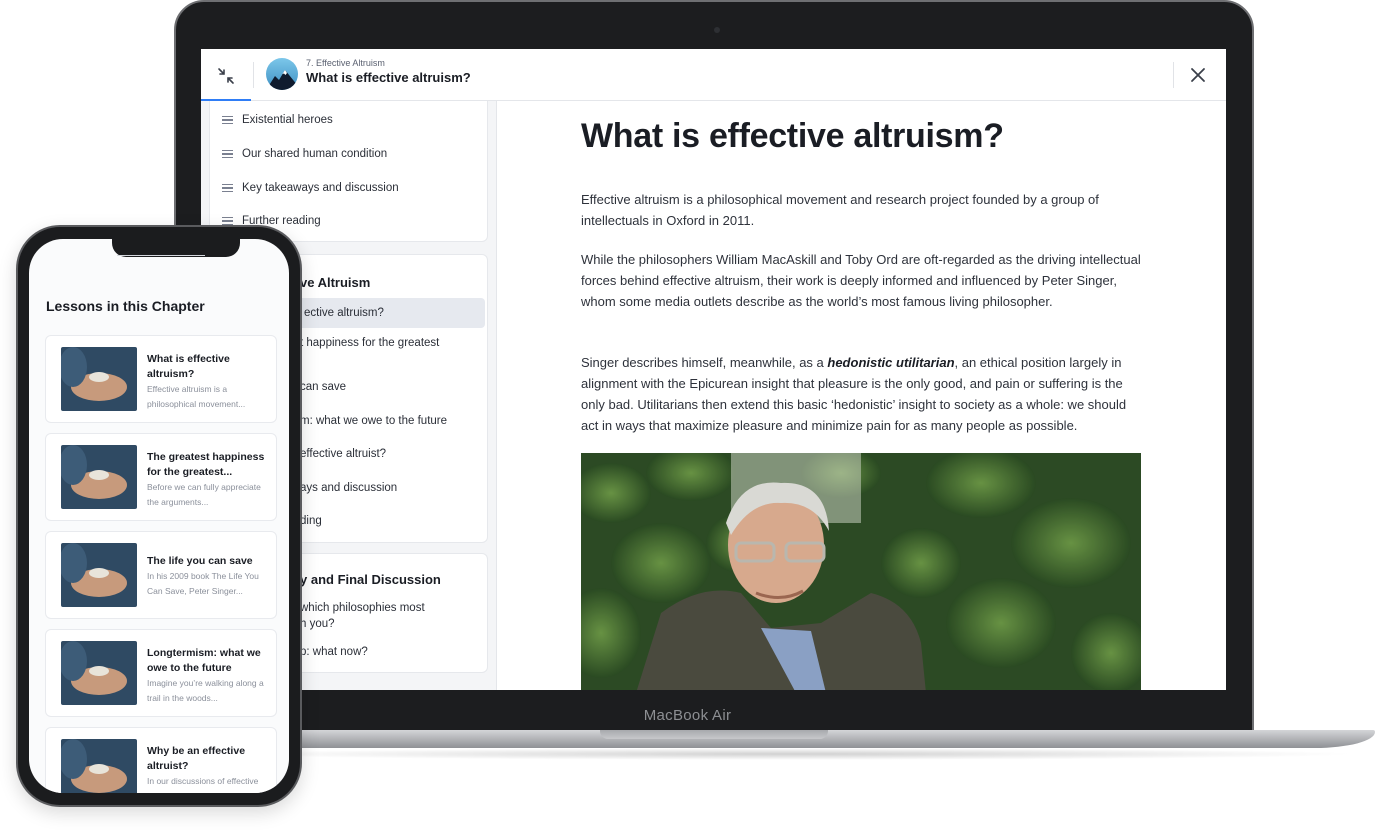  I want to click on lesson-title: What is effective altruism?, so click(388, 77).